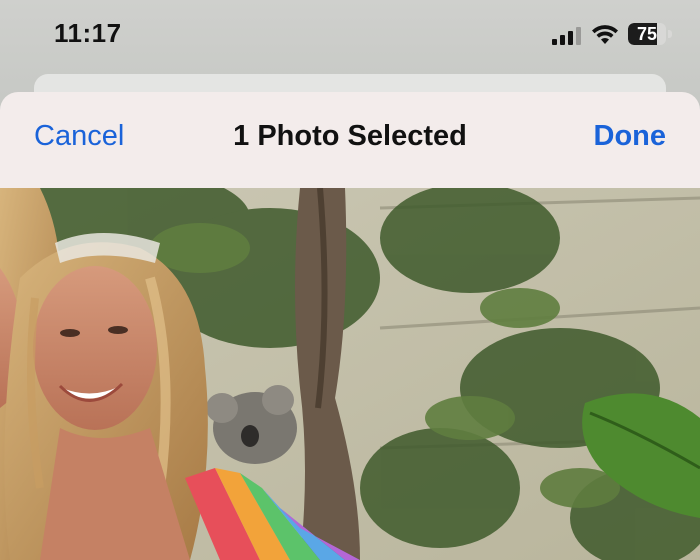  I want to click on signal-icon, so click(566, 36).